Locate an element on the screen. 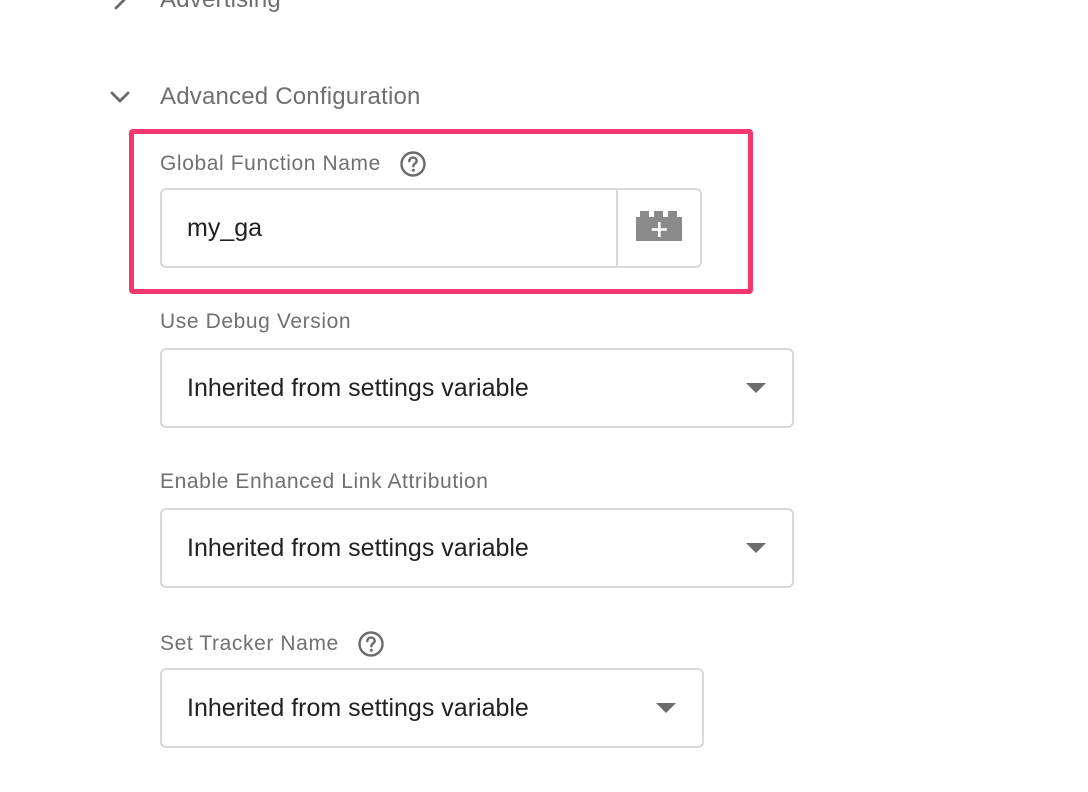 This screenshot has width=1088, height=792. global-function-name-input: my_ga is located at coordinates (431, 228).